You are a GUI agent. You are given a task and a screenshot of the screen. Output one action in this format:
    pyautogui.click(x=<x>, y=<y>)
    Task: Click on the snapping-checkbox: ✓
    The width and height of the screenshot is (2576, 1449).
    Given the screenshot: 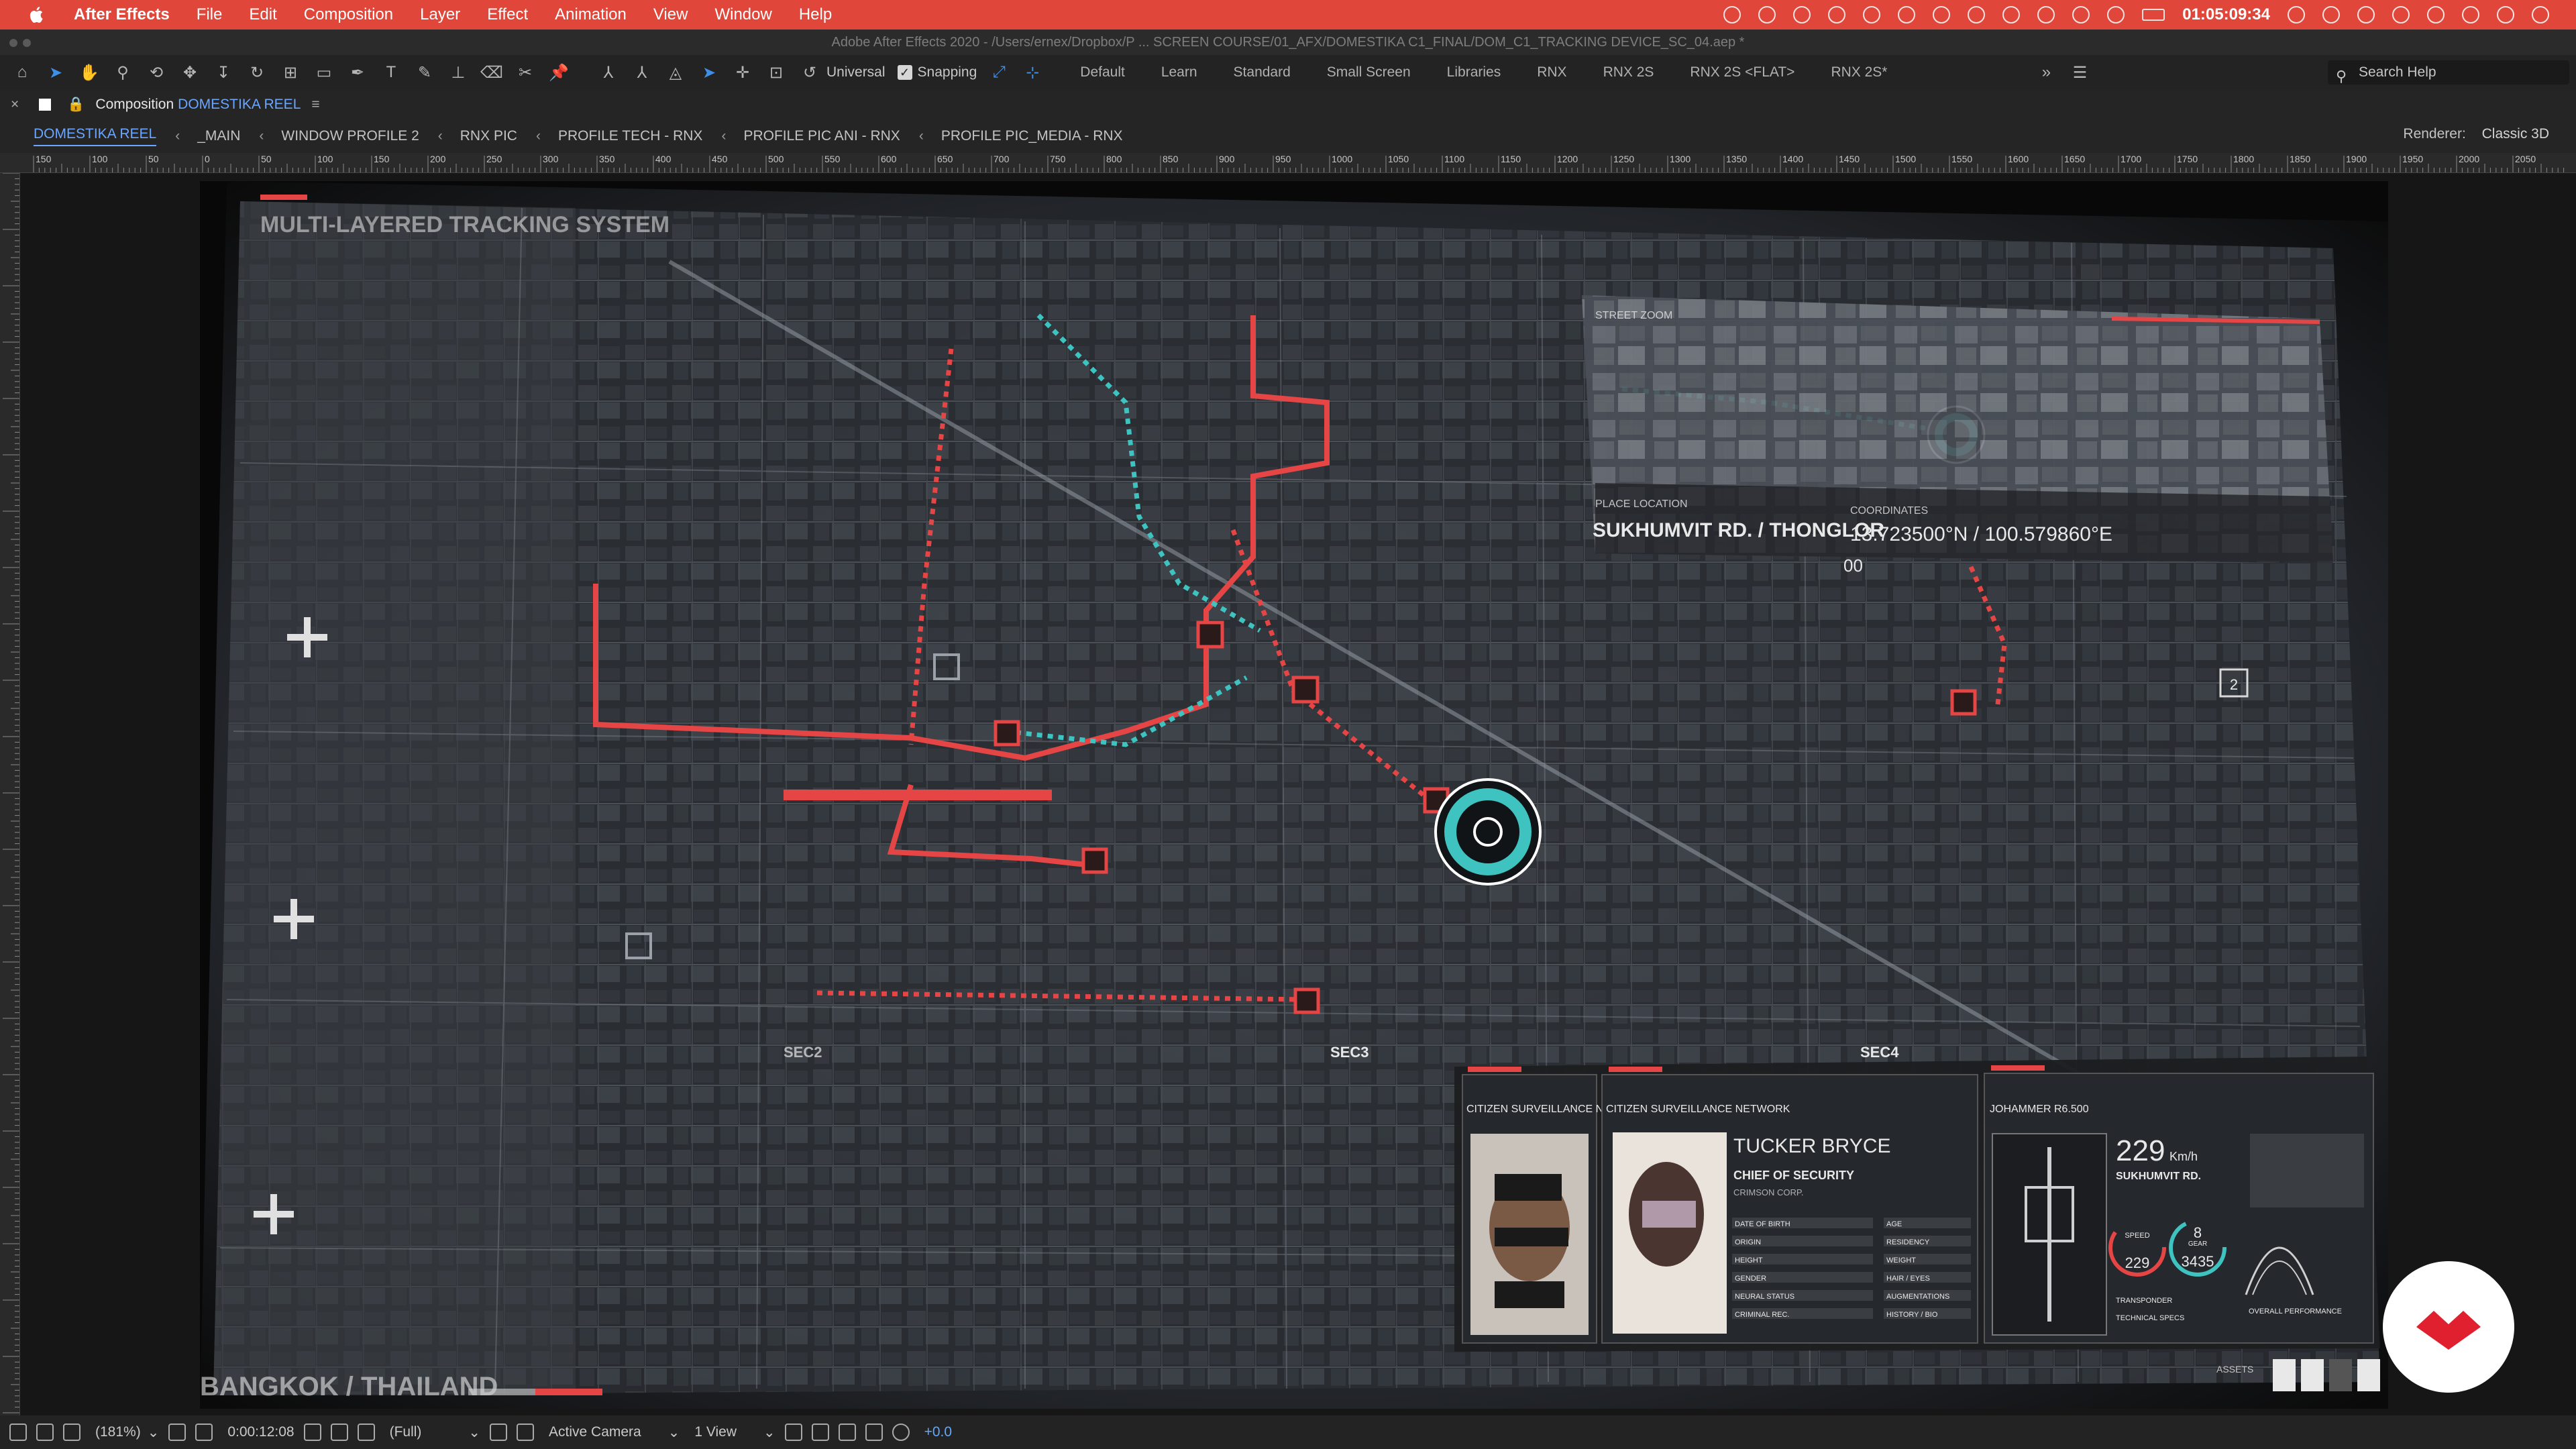 What is the action you would take?
    pyautogui.click(x=904, y=72)
    